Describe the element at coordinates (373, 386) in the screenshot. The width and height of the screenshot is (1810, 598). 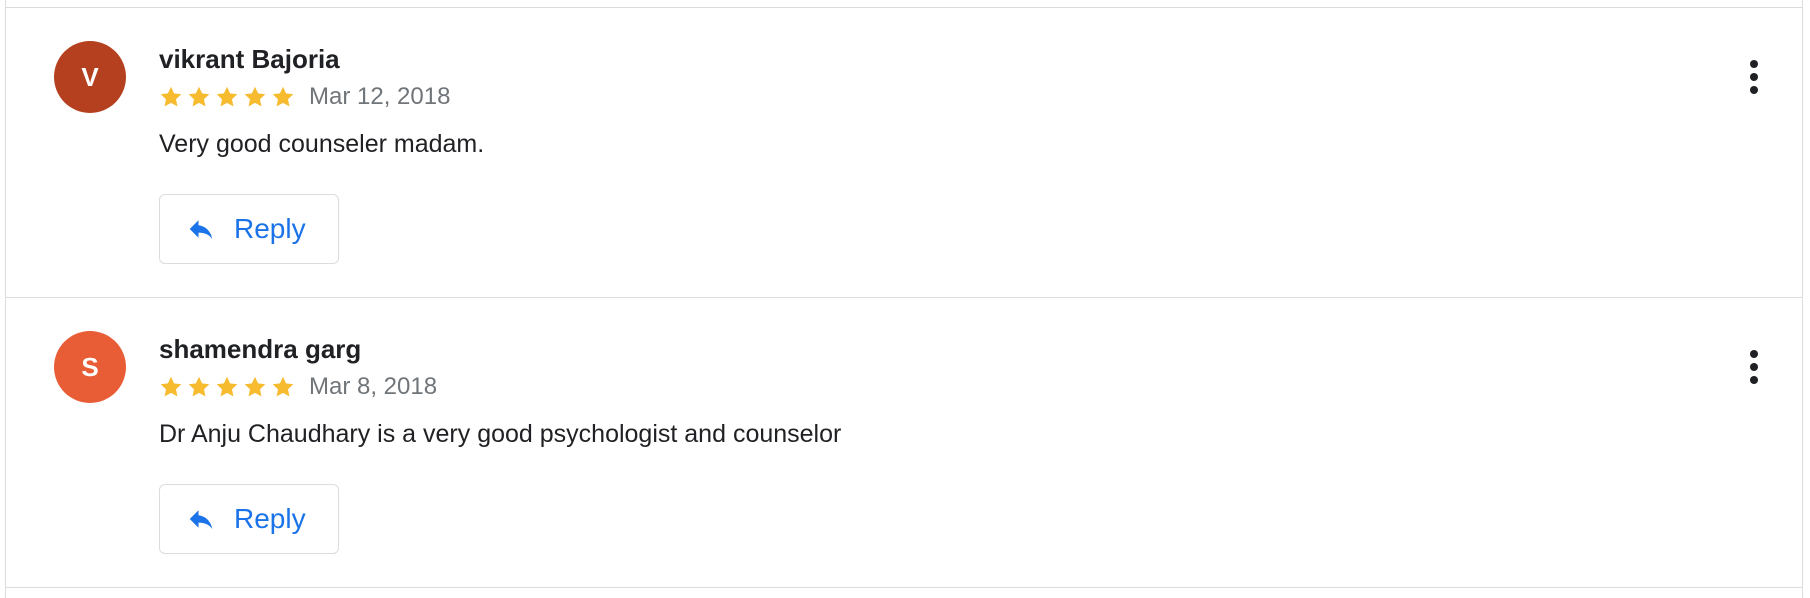
I see `review-date: Mar 8, 2018` at that location.